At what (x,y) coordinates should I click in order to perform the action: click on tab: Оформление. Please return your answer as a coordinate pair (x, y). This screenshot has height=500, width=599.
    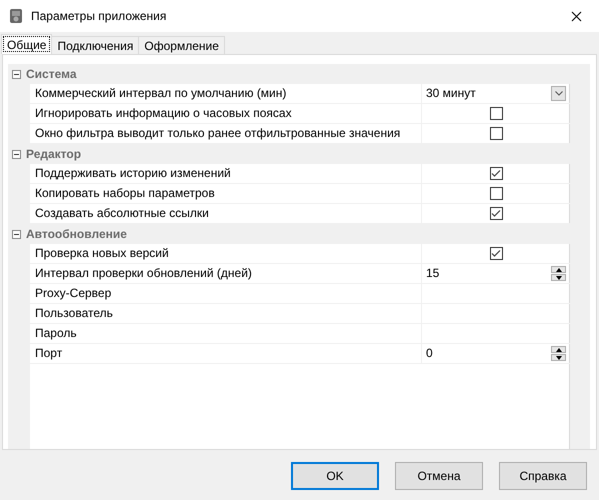
    Looking at the image, I should click on (181, 45).